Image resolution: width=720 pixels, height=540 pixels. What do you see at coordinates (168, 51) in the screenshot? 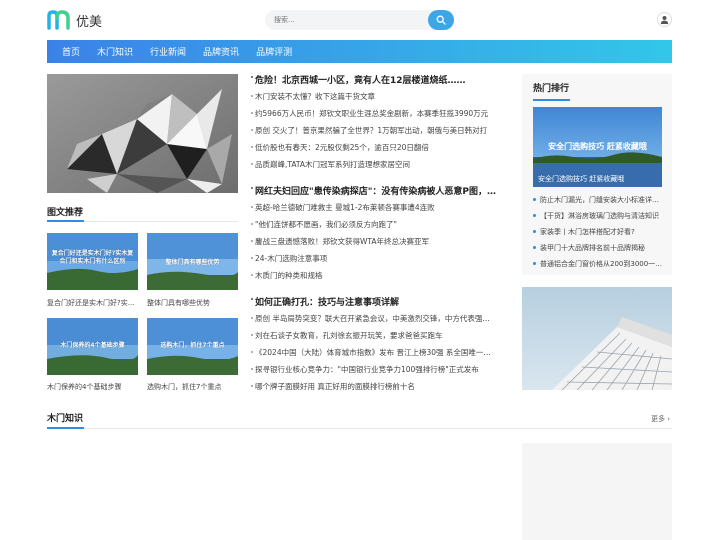
I see `nav-industry-news: 行业新闻` at bounding box center [168, 51].